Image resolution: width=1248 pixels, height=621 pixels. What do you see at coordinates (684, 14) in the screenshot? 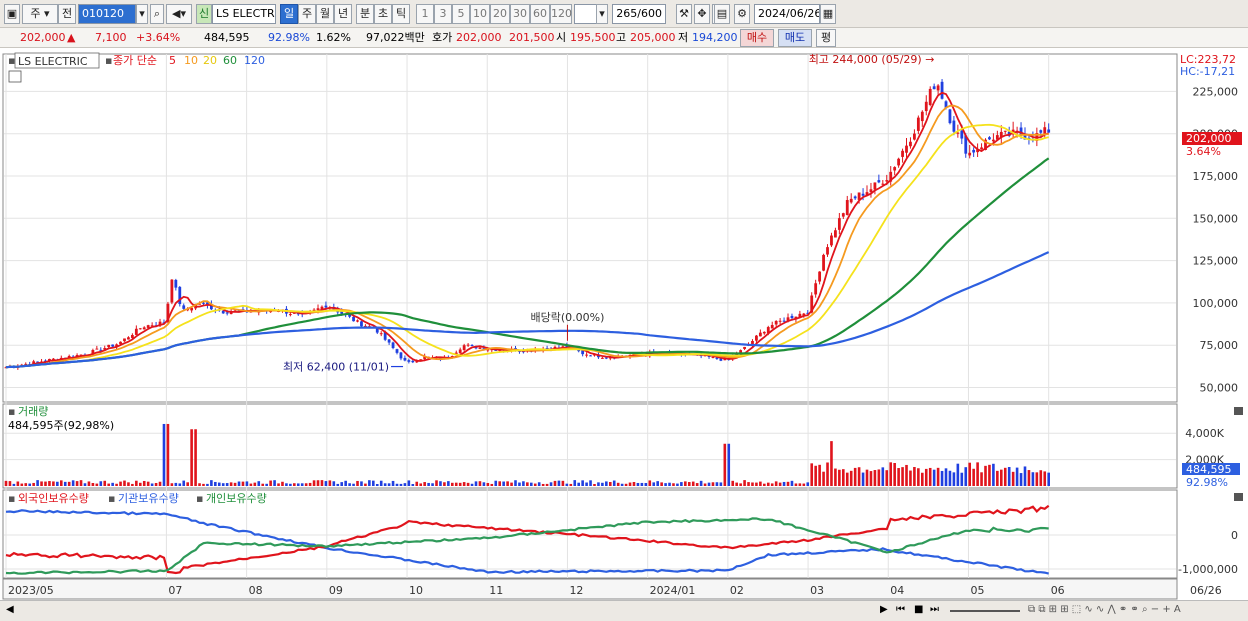
I see `candle-icon: ⚒` at bounding box center [684, 14].